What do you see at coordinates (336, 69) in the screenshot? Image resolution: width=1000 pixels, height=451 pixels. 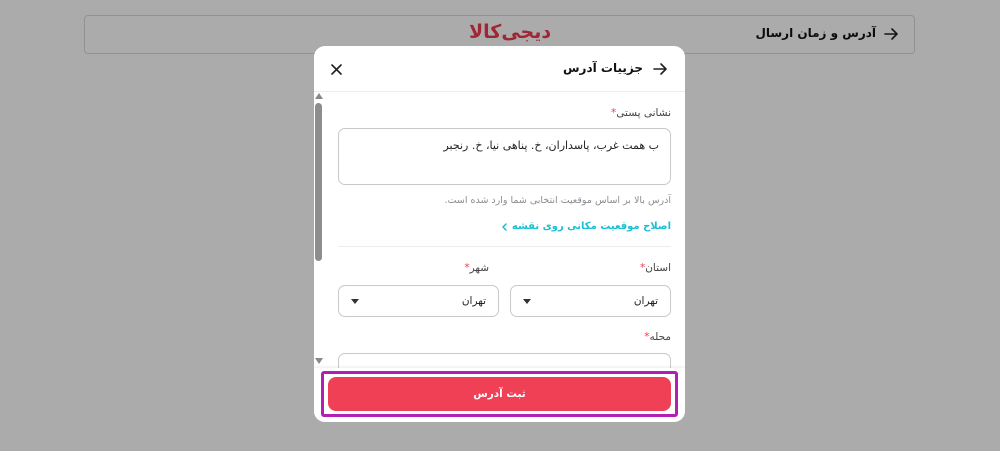 I see `close-icon` at bounding box center [336, 69].